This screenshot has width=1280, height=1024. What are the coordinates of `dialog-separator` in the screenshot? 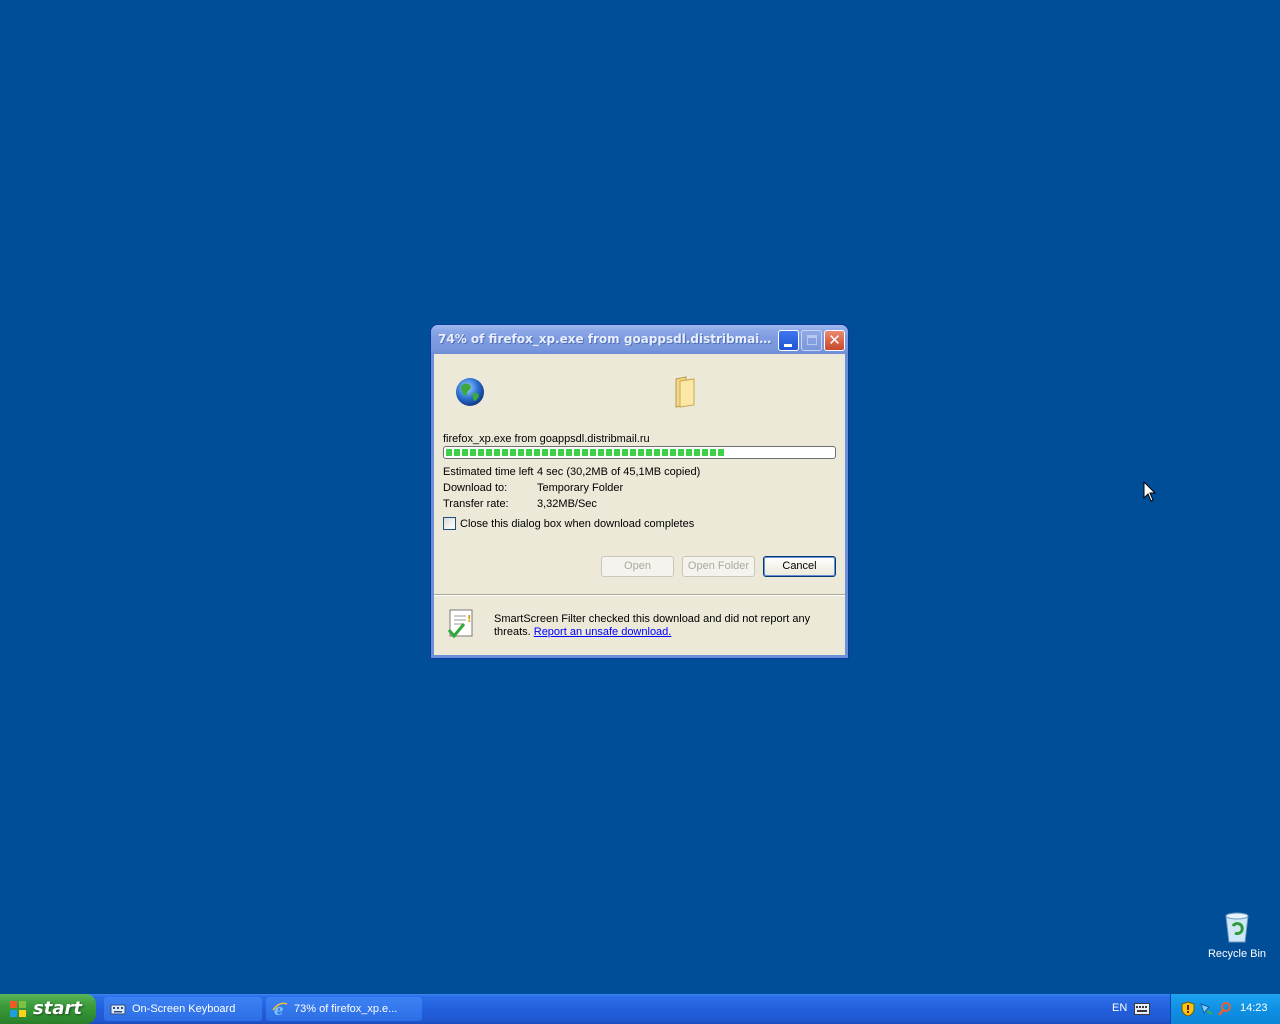 It's located at (639, 595).